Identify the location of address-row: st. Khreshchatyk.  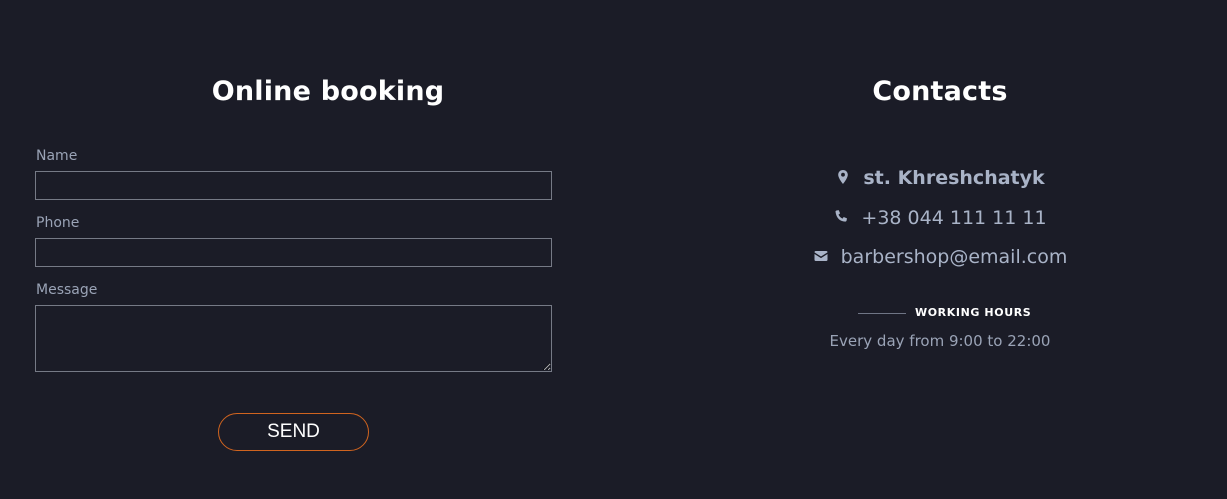
(933, 178).